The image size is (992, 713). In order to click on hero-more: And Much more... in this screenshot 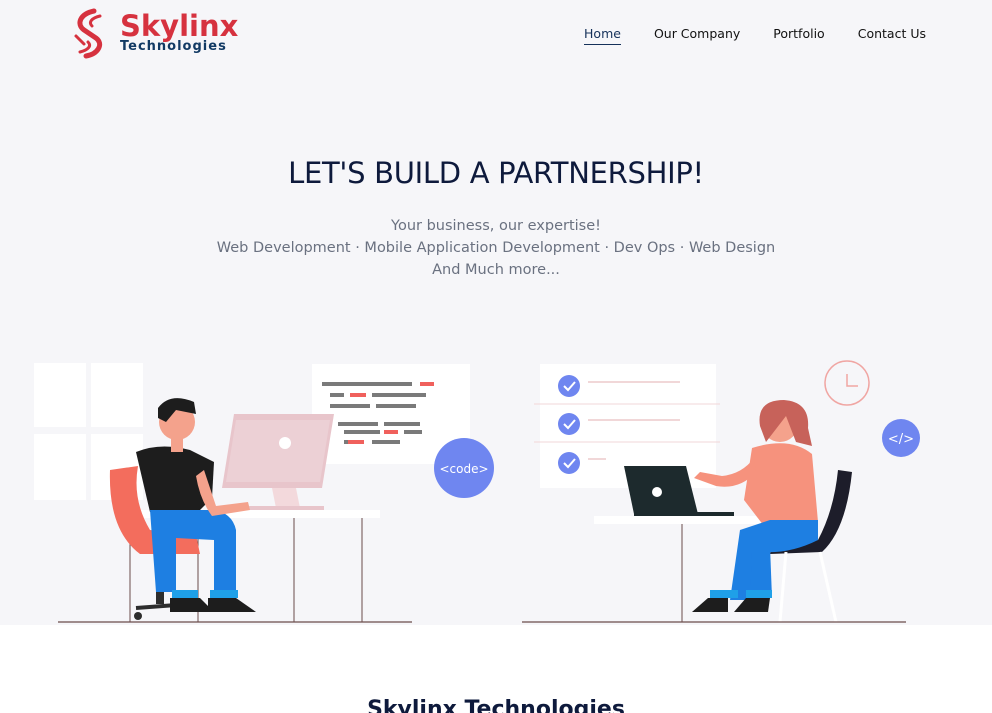, I will do `click(496, 270)`.